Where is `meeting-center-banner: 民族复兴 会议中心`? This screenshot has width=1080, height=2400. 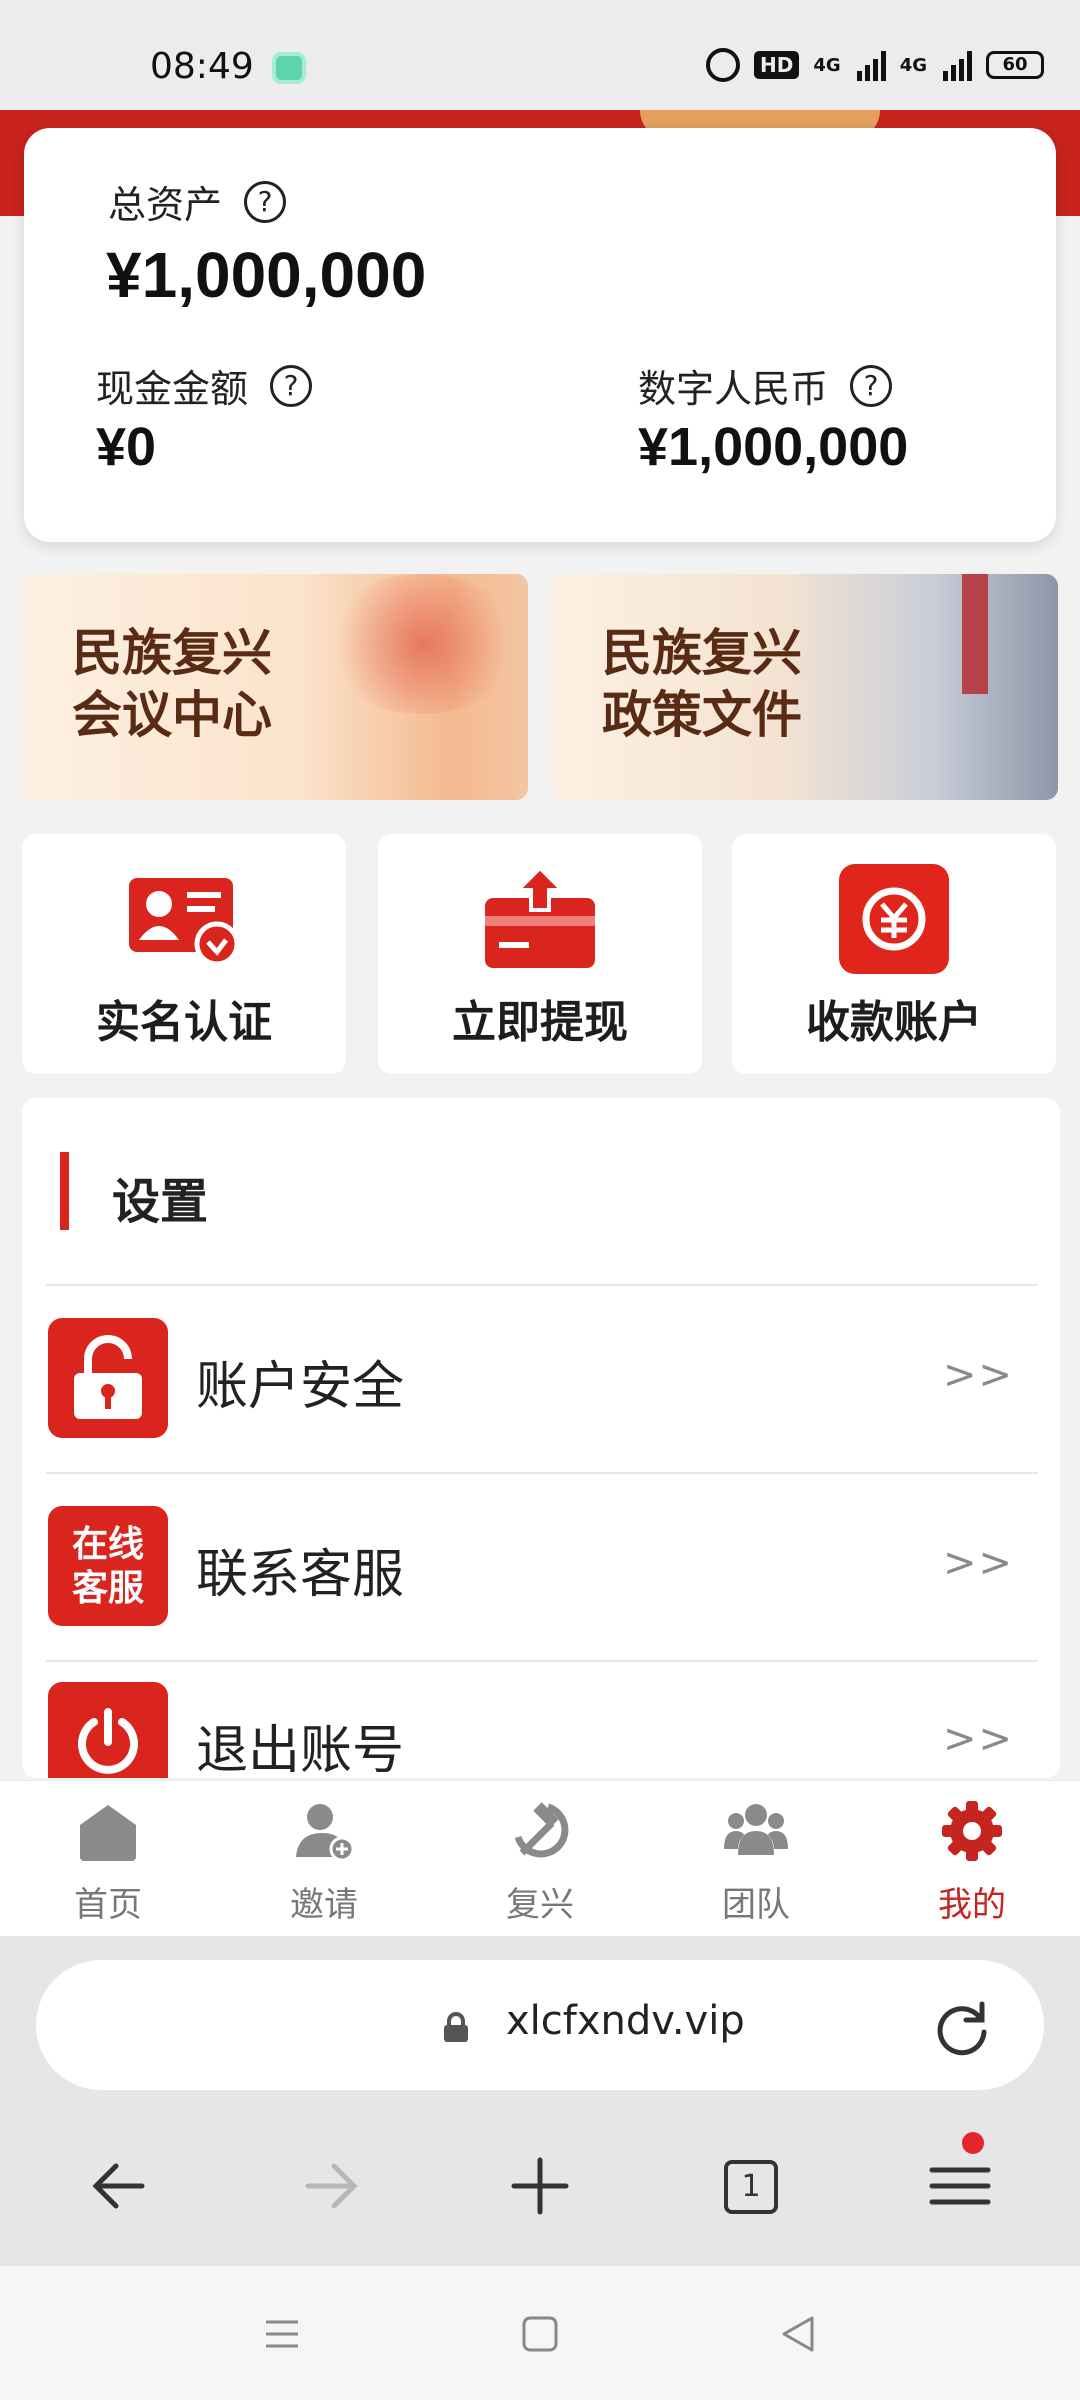
meeting-center-banner: 民族复兴 会议中心 is located at coordinates (275, 687).